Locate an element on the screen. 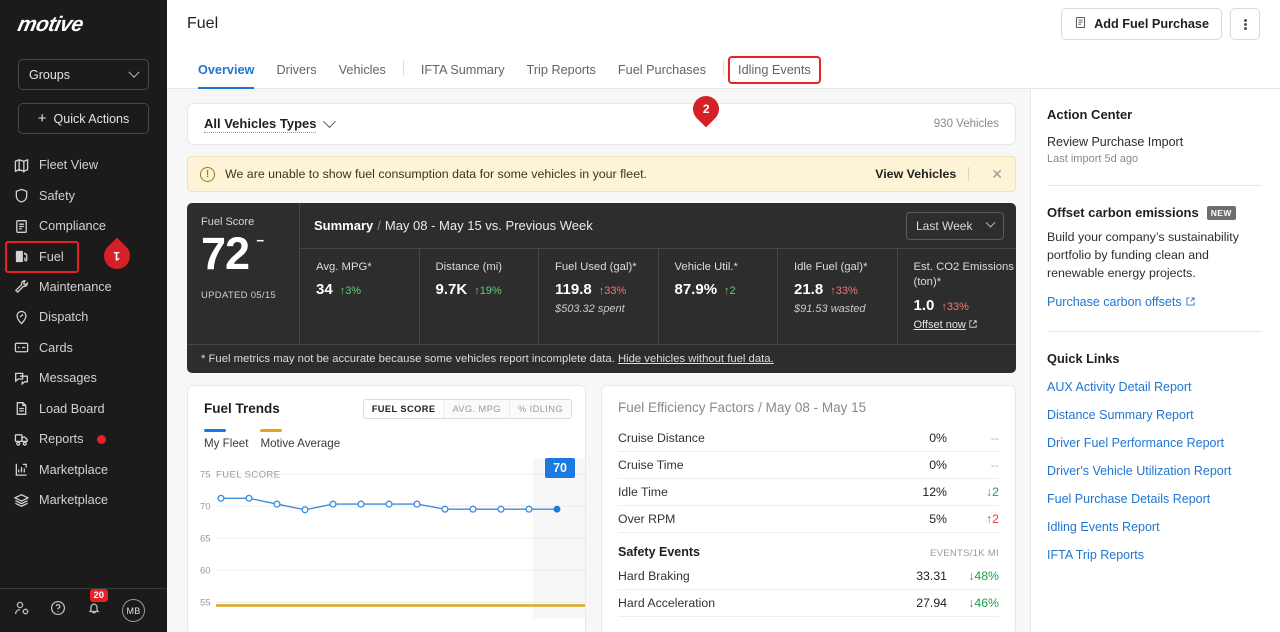  close-icon: ✕ is located at coordinates (991, 174).